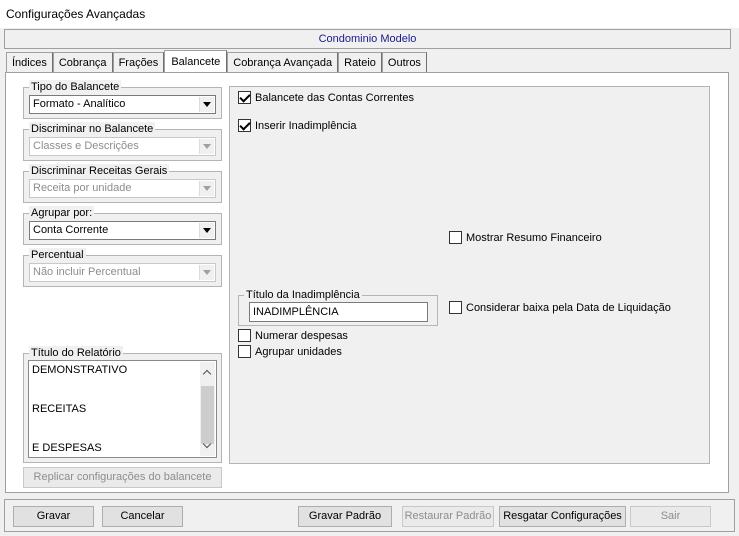 The width and height of the screenshot is (739, 536). Describe the element at coordinates (122, 409) in the screenshot. I see `titulo-relatorio-memo: DEMONSTRATIVO RECEITAS E DESPESAS` at that location.